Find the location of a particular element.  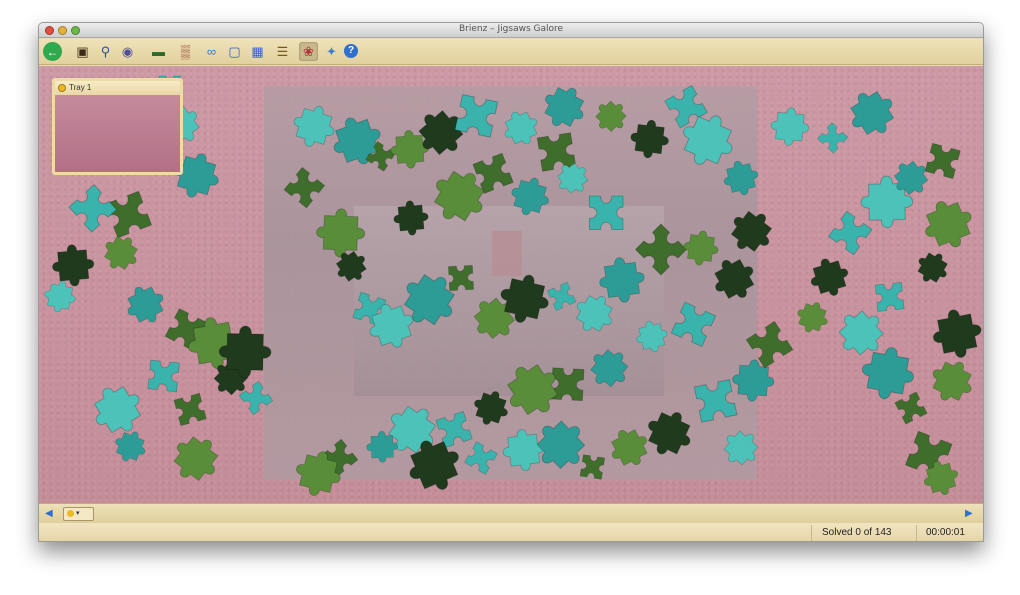

window-title: Brienz – Jigsaws Galore is located at coordinates (511, 29).